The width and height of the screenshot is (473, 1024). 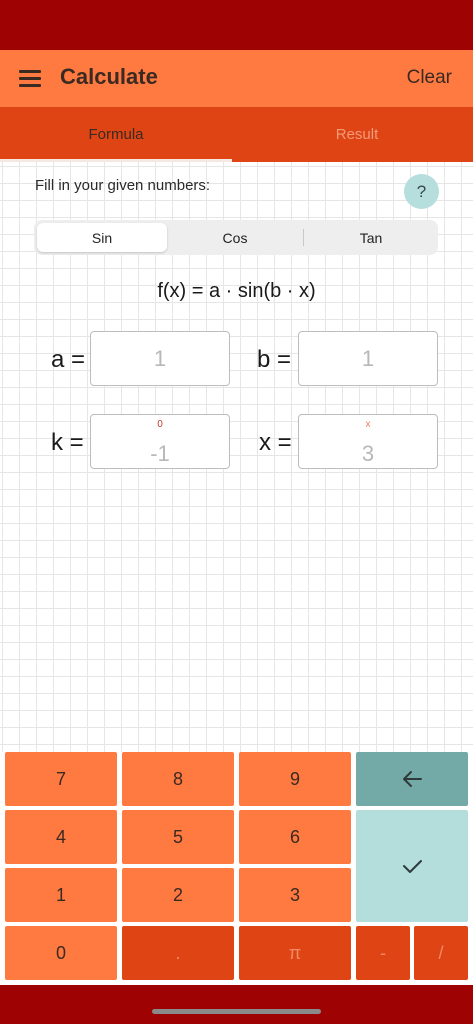 What do you see at coordinates (371, 237) in the screenshot?
I see `segment-tan: Tan` at bounding box center [371, 237].